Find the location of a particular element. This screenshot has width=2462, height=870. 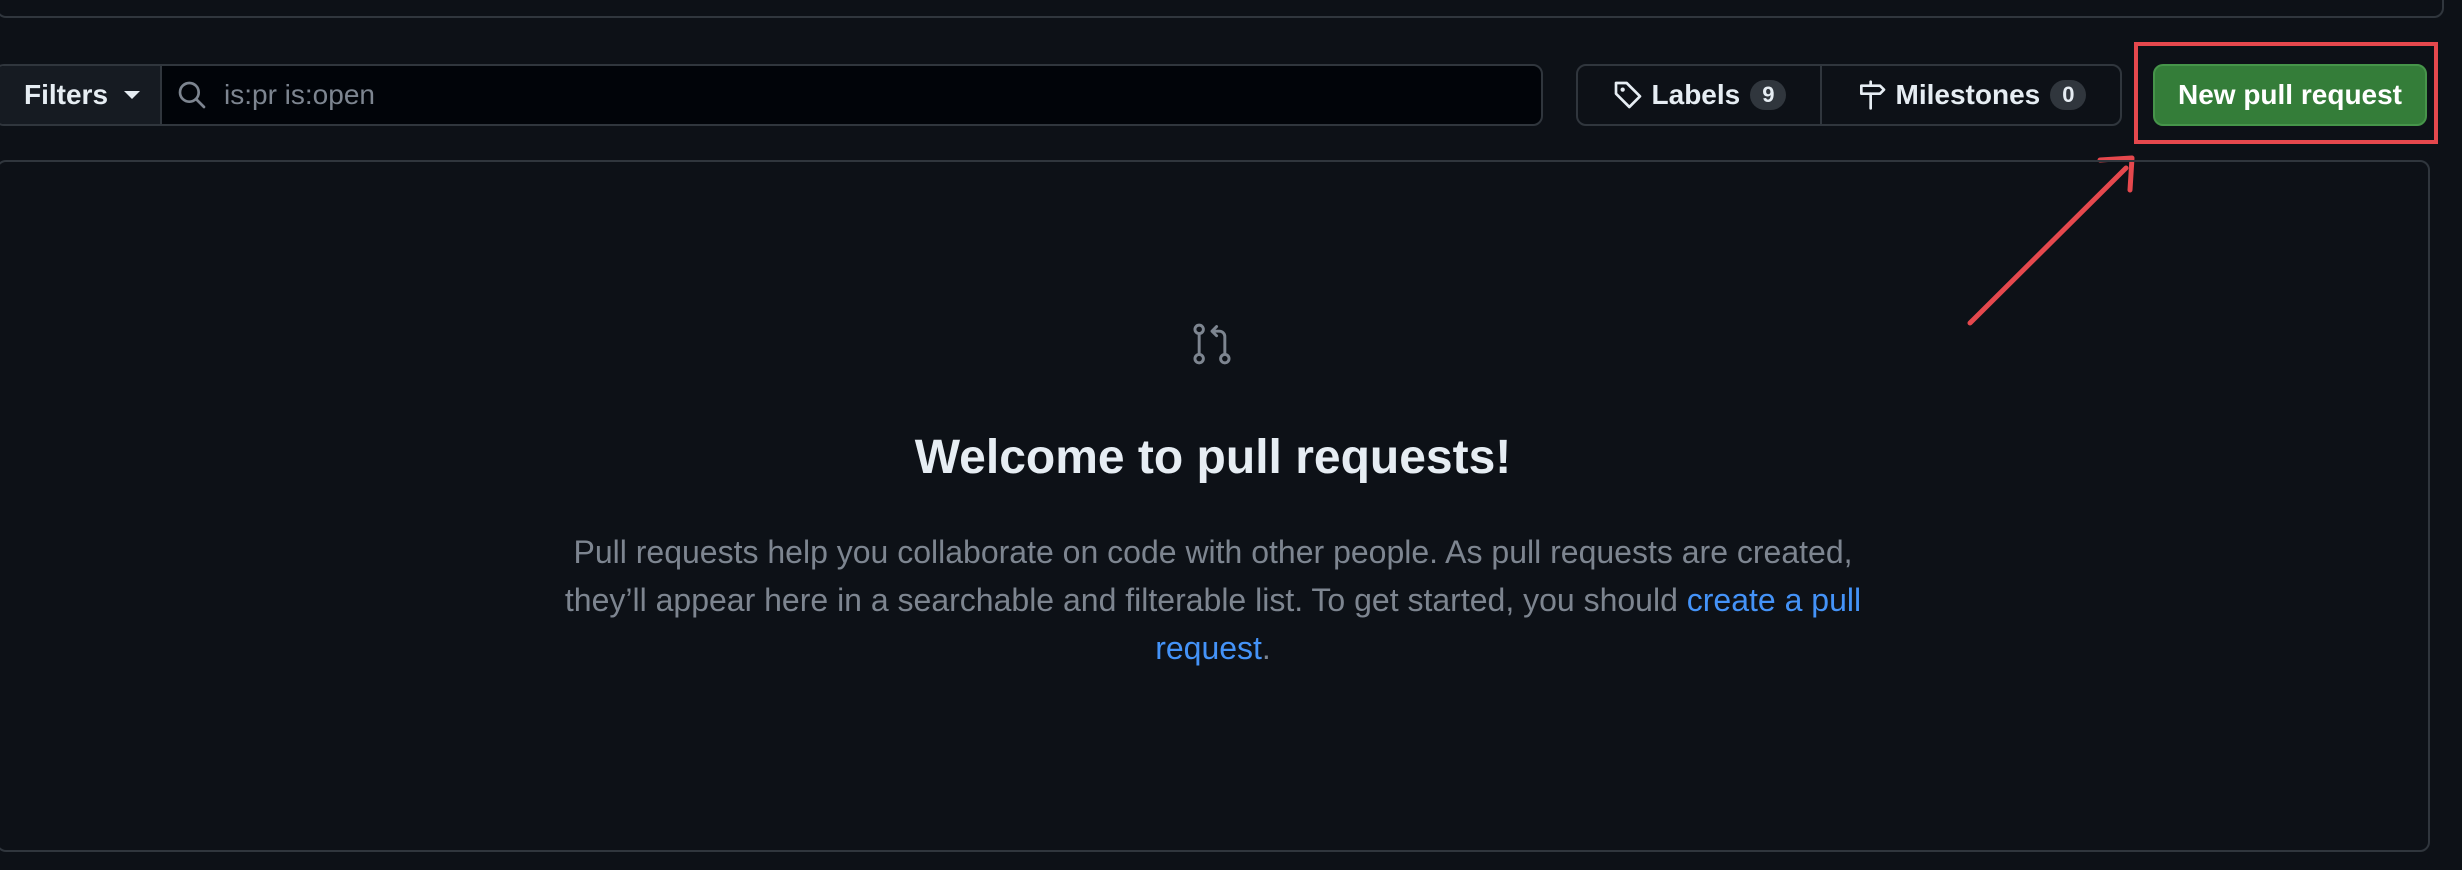

labels-count-badge: 9 is located at coordinates (1768, 95).